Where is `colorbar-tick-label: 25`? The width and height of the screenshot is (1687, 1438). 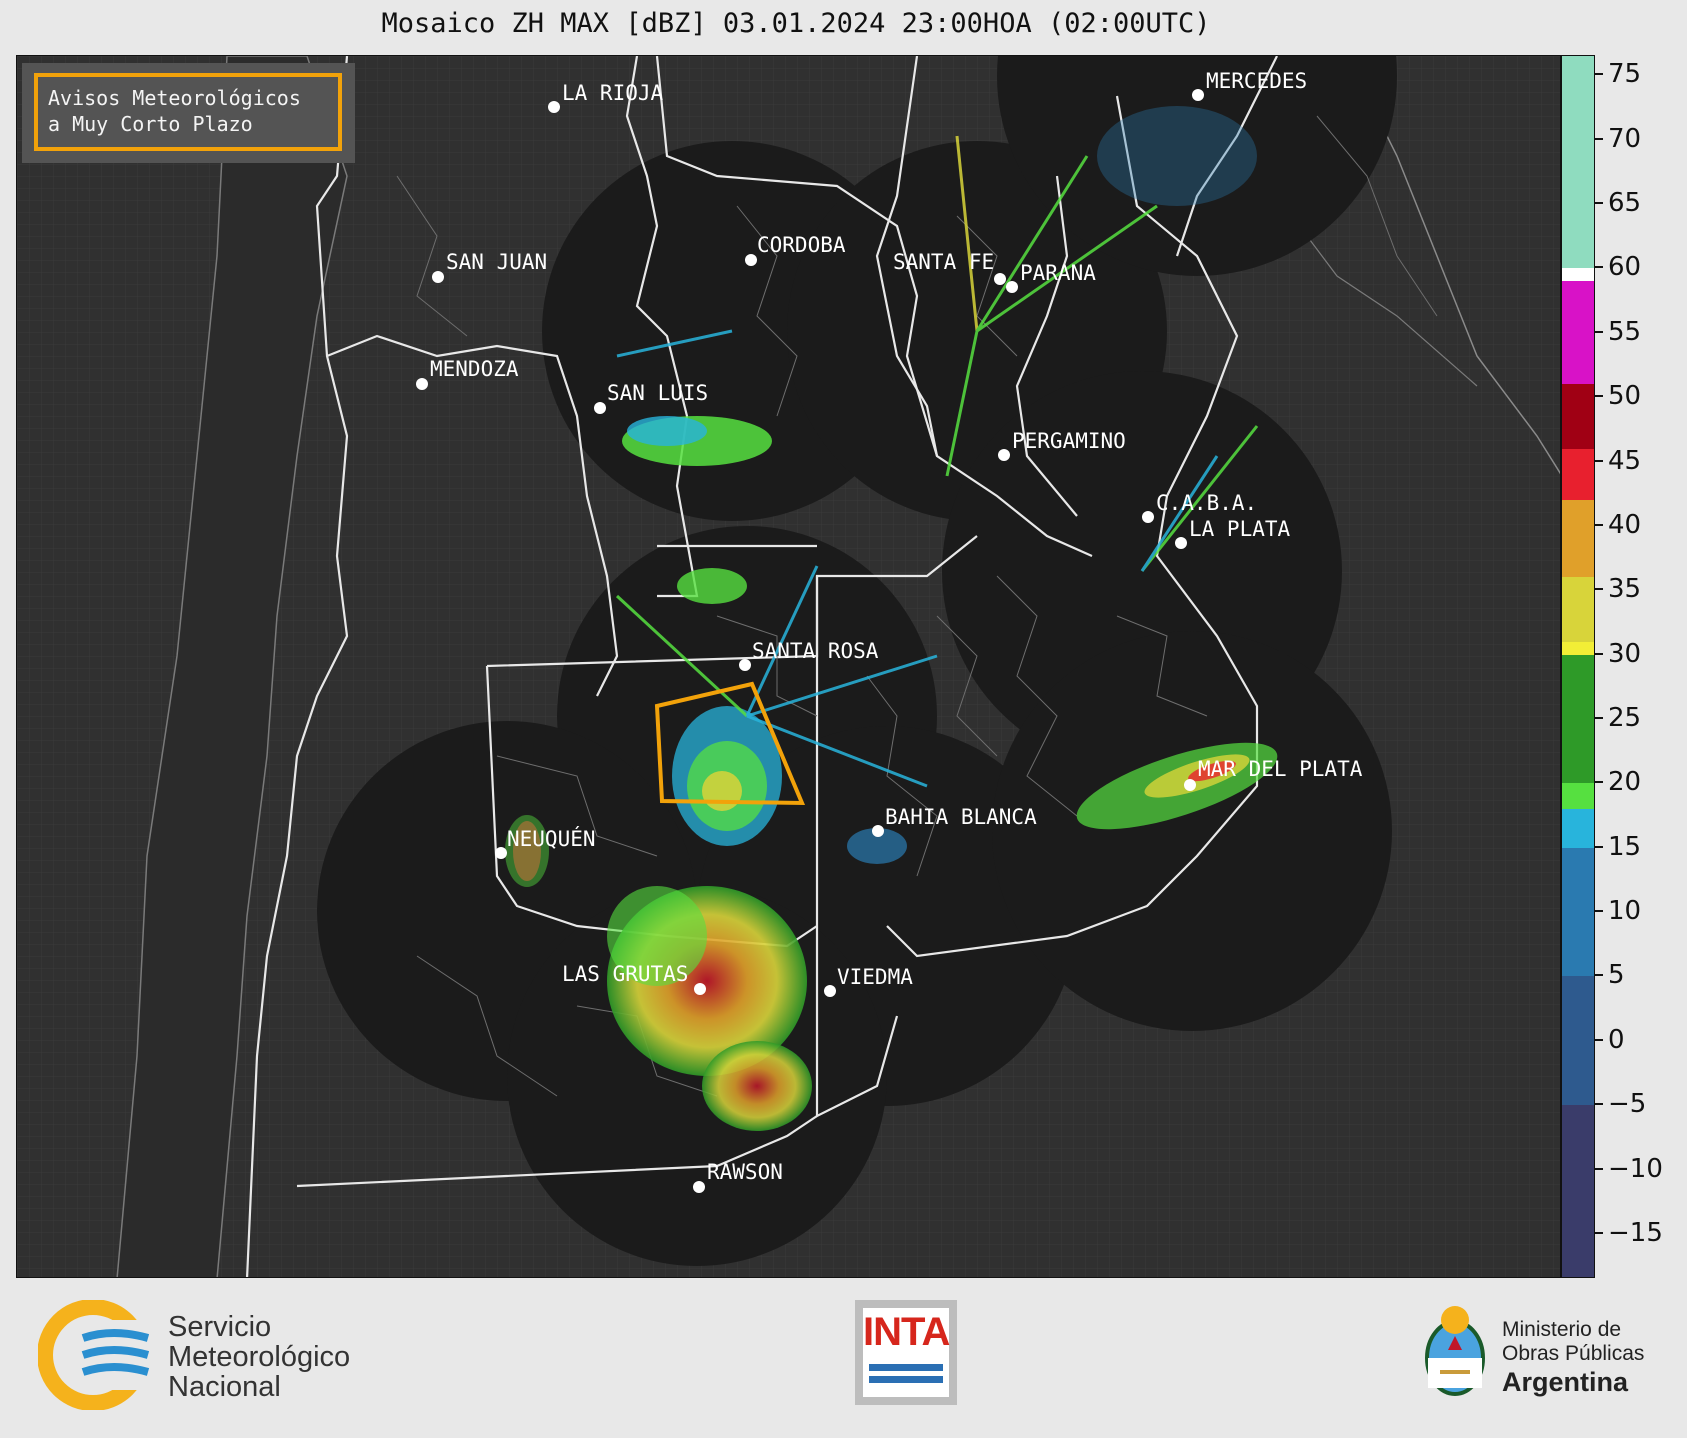
colorbar-tick-label: 25 is located at coordinates (1625, 717).